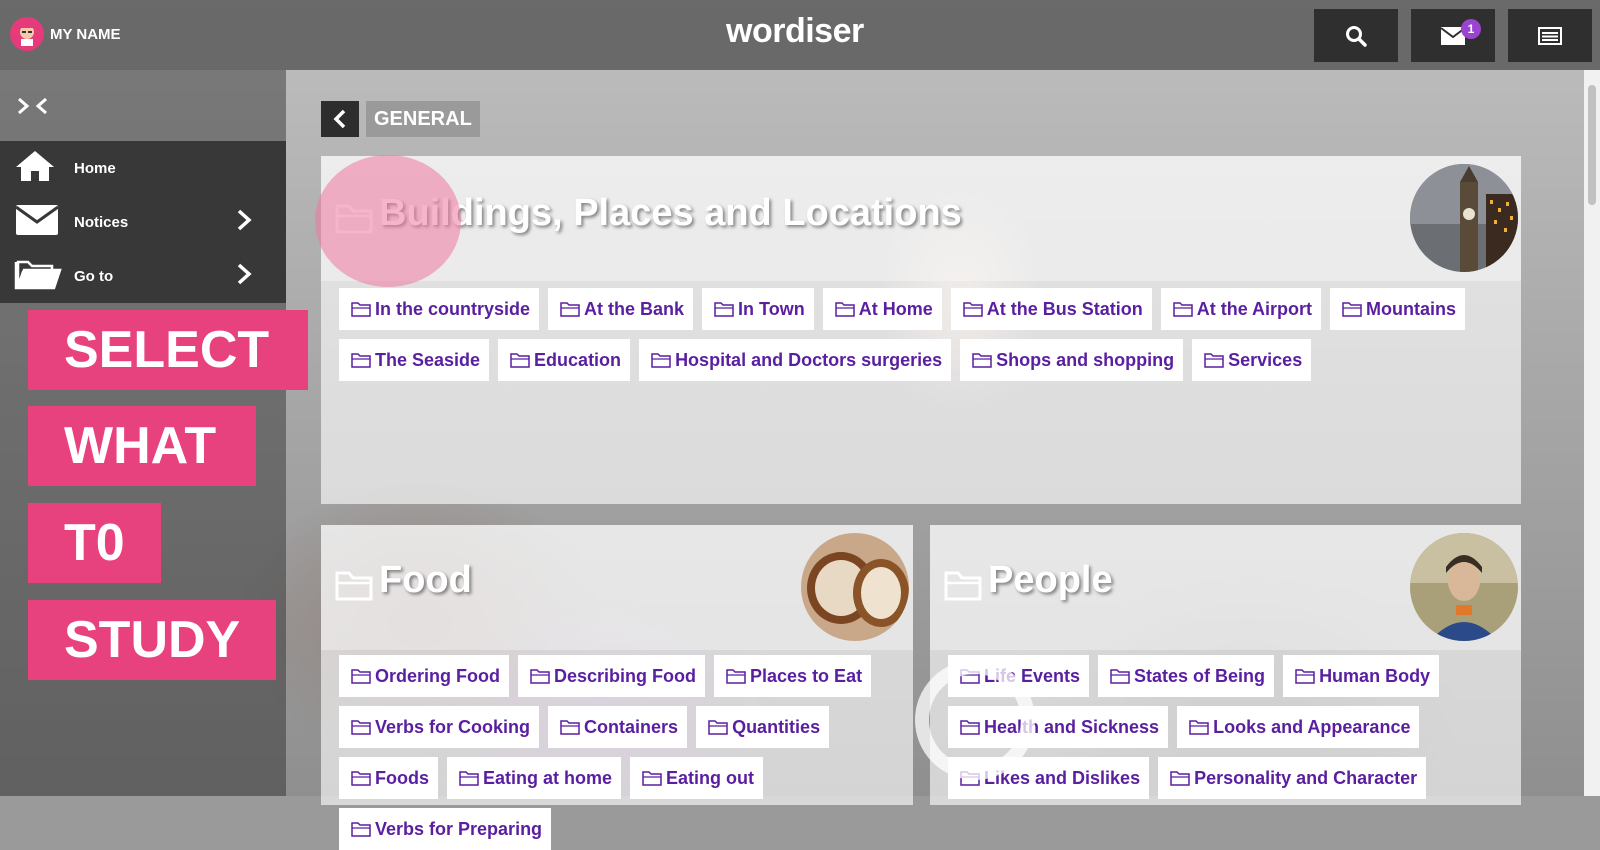 The width and height of the screenshot is (1600, 850). I want to click on promo-tag-what: WHAT, so click(142, 446).